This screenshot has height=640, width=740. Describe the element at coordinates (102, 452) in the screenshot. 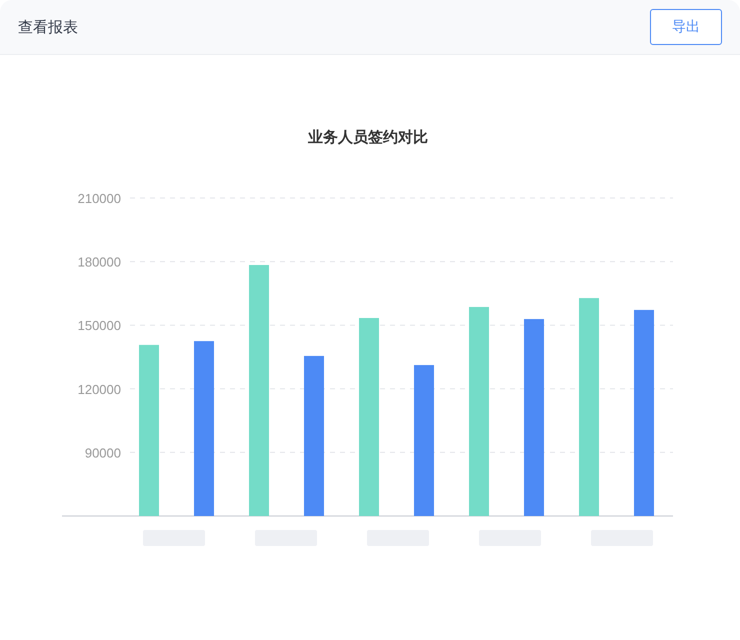

I see `y-tick-label: 90000` at that location.